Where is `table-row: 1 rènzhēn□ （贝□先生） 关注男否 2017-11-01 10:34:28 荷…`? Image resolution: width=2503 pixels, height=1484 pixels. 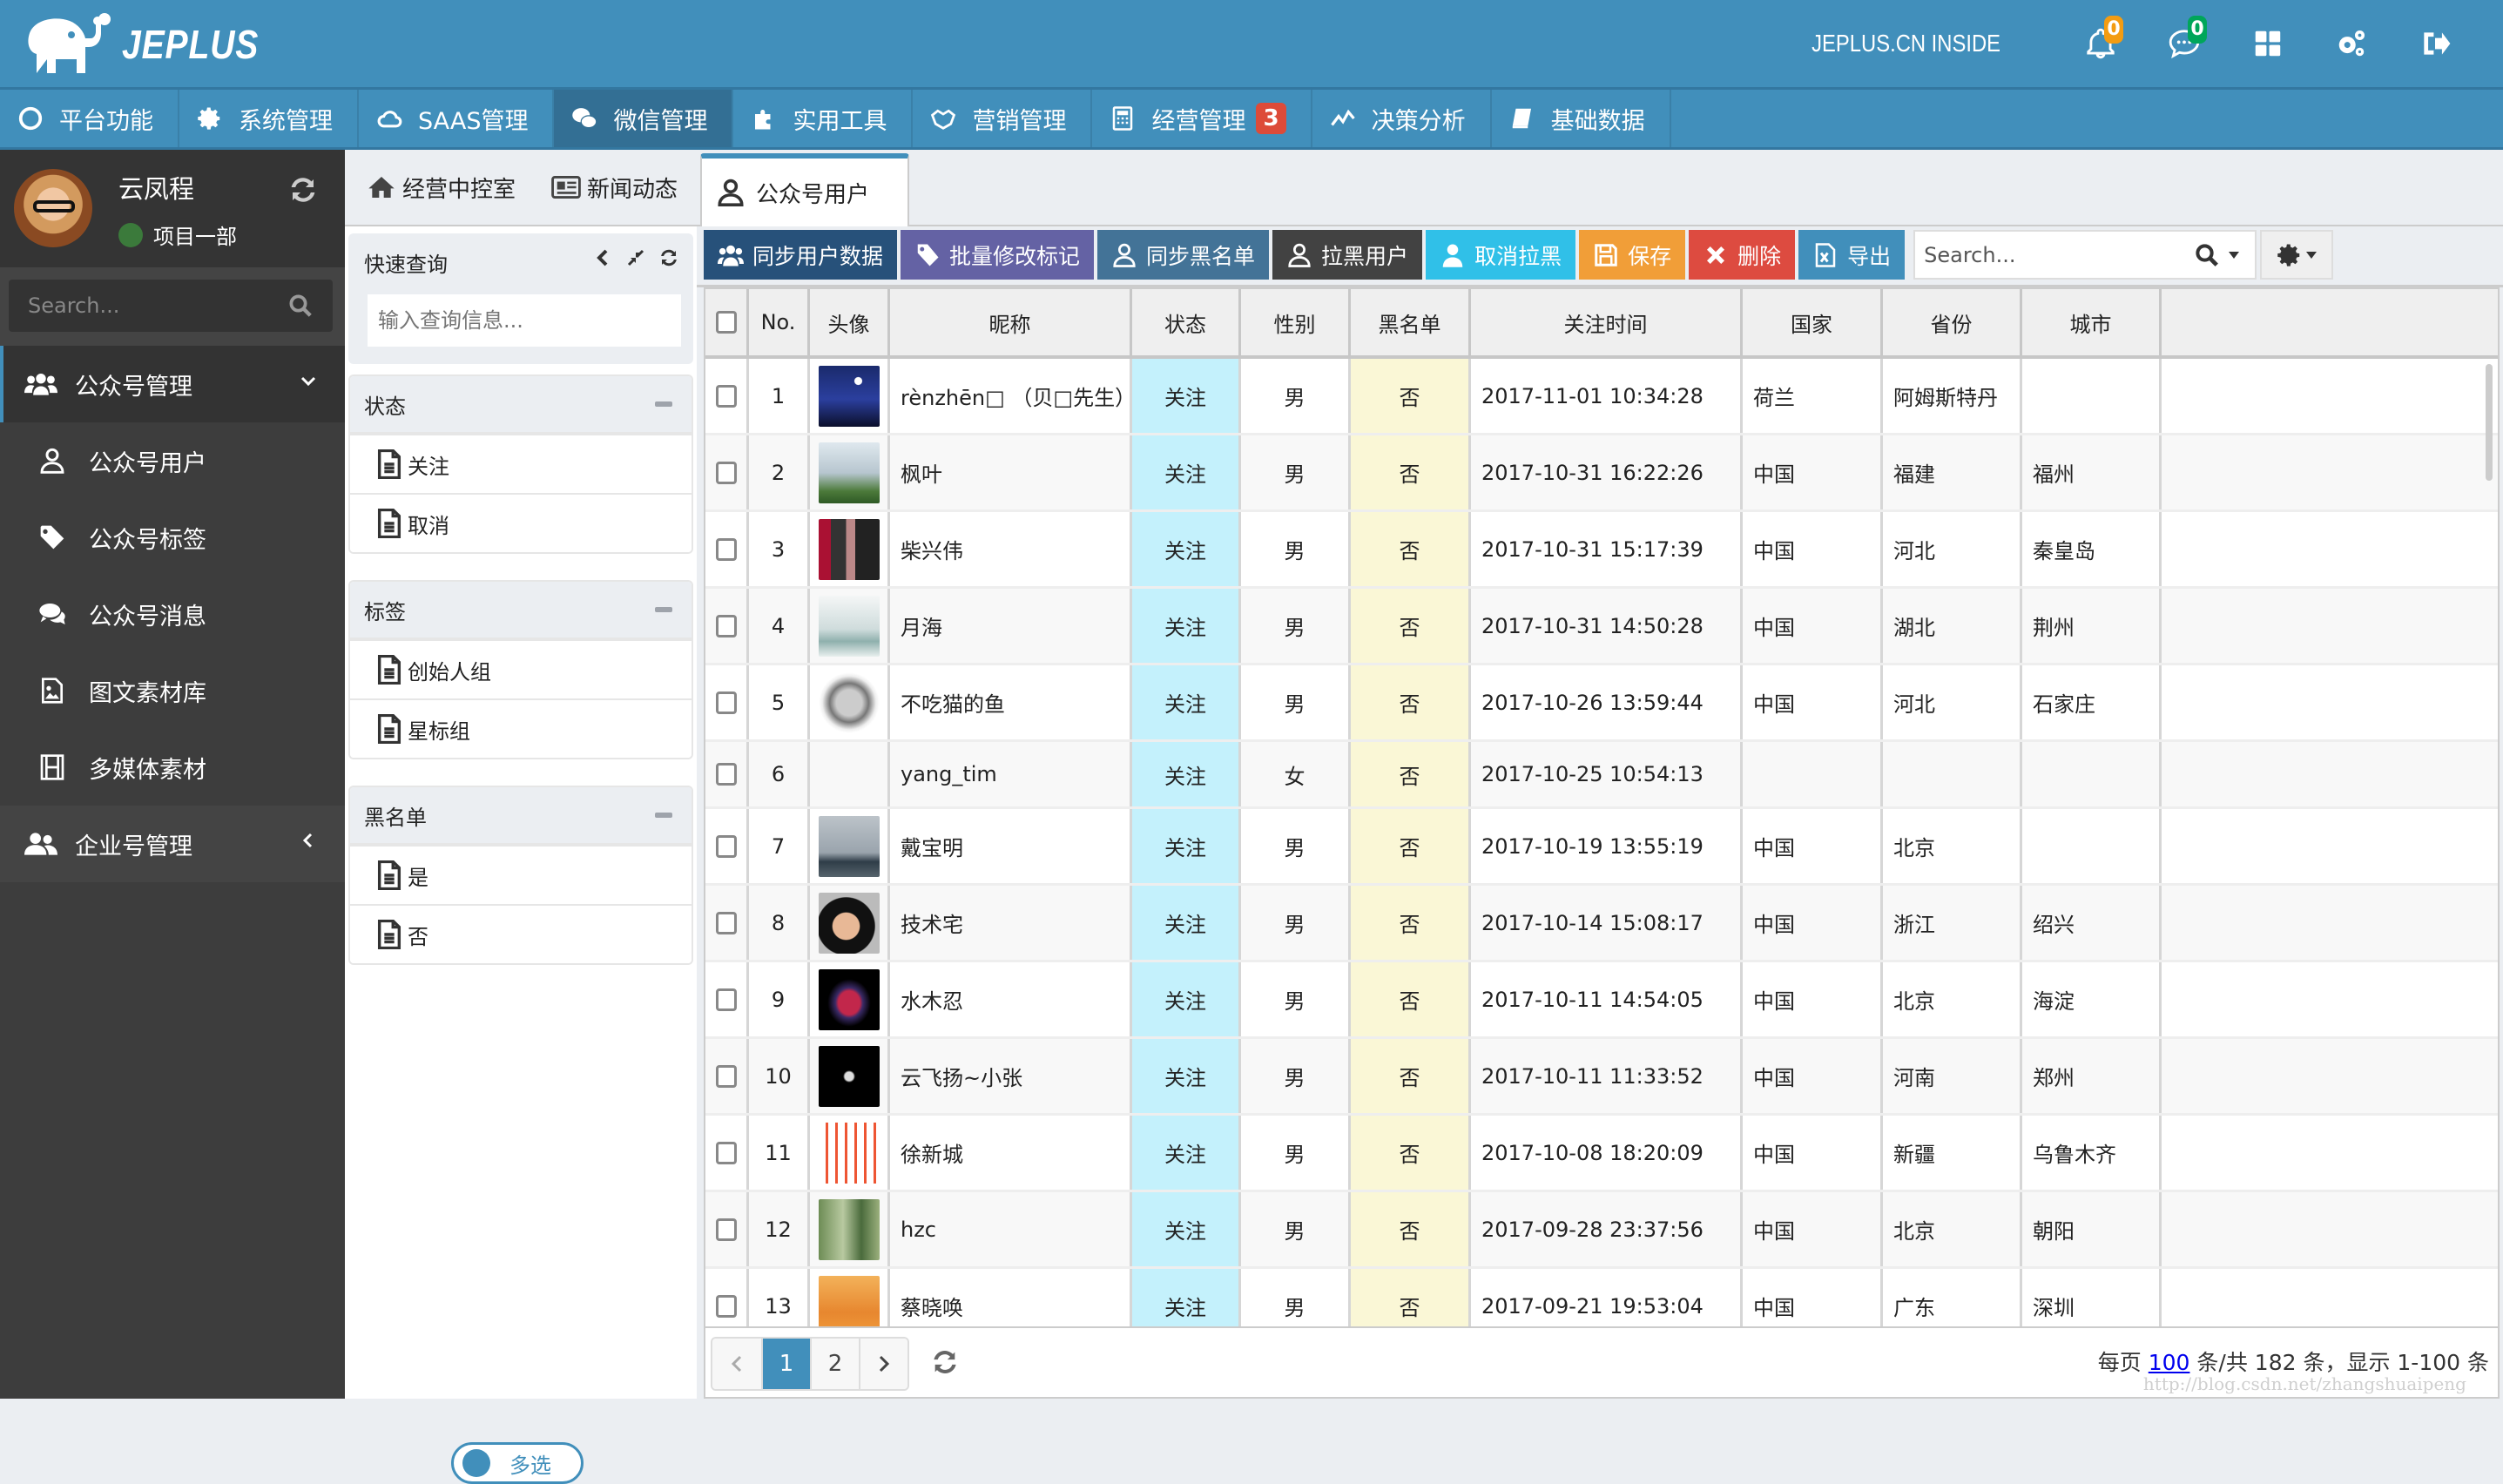
table-row: 1 rènzhēn□ （贝□先生） 关注男否 2017-11-01 10:34:28 荷… is located at coordinates (1601, 397).